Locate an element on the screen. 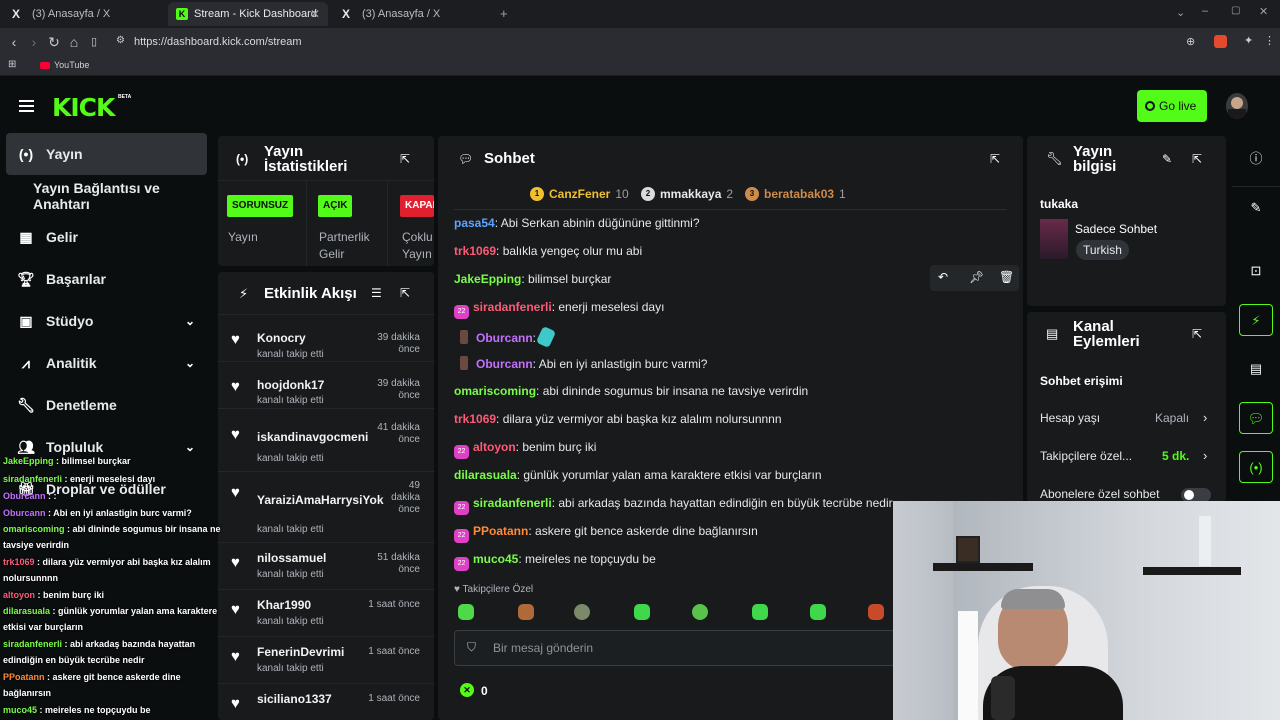 The image size is (1280, 720). forward-icon: › is located at coordinates (34, 42).